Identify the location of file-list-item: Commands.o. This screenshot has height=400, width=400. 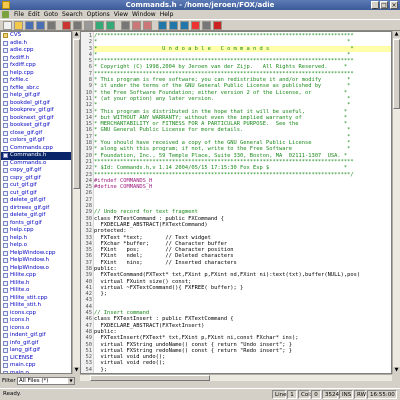
(36, 164).